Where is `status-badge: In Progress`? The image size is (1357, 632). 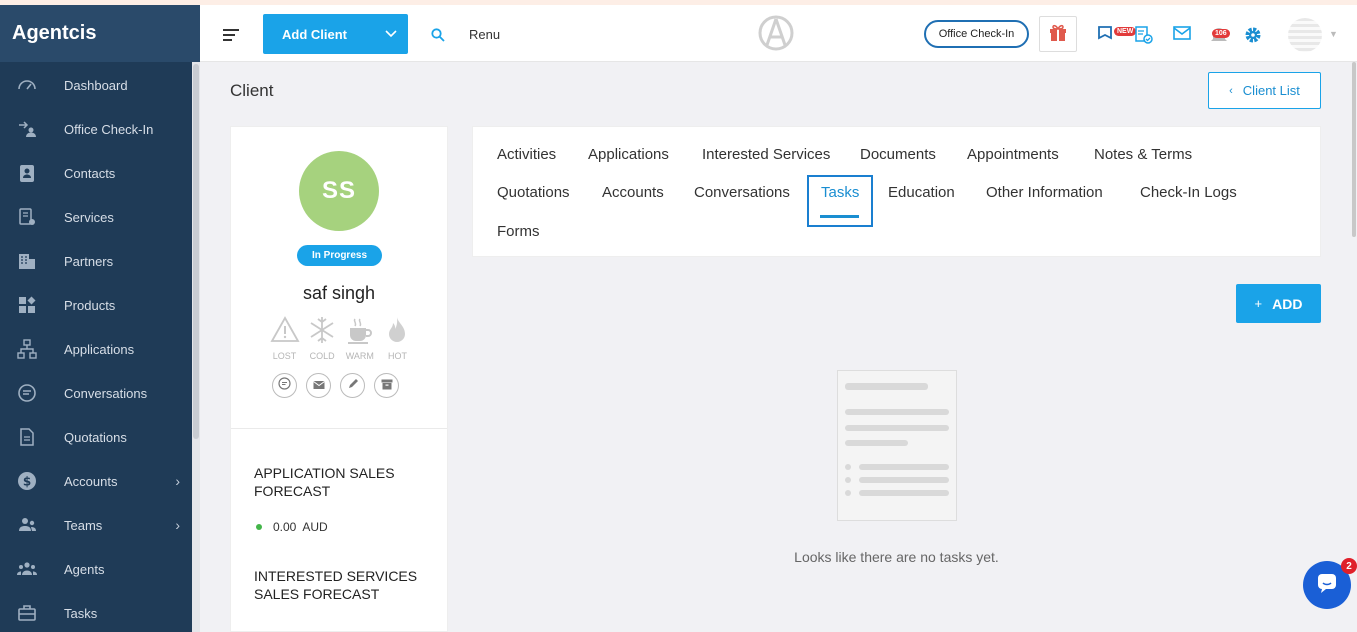
status-badge: In Progress is located at coordinates (339, 255).